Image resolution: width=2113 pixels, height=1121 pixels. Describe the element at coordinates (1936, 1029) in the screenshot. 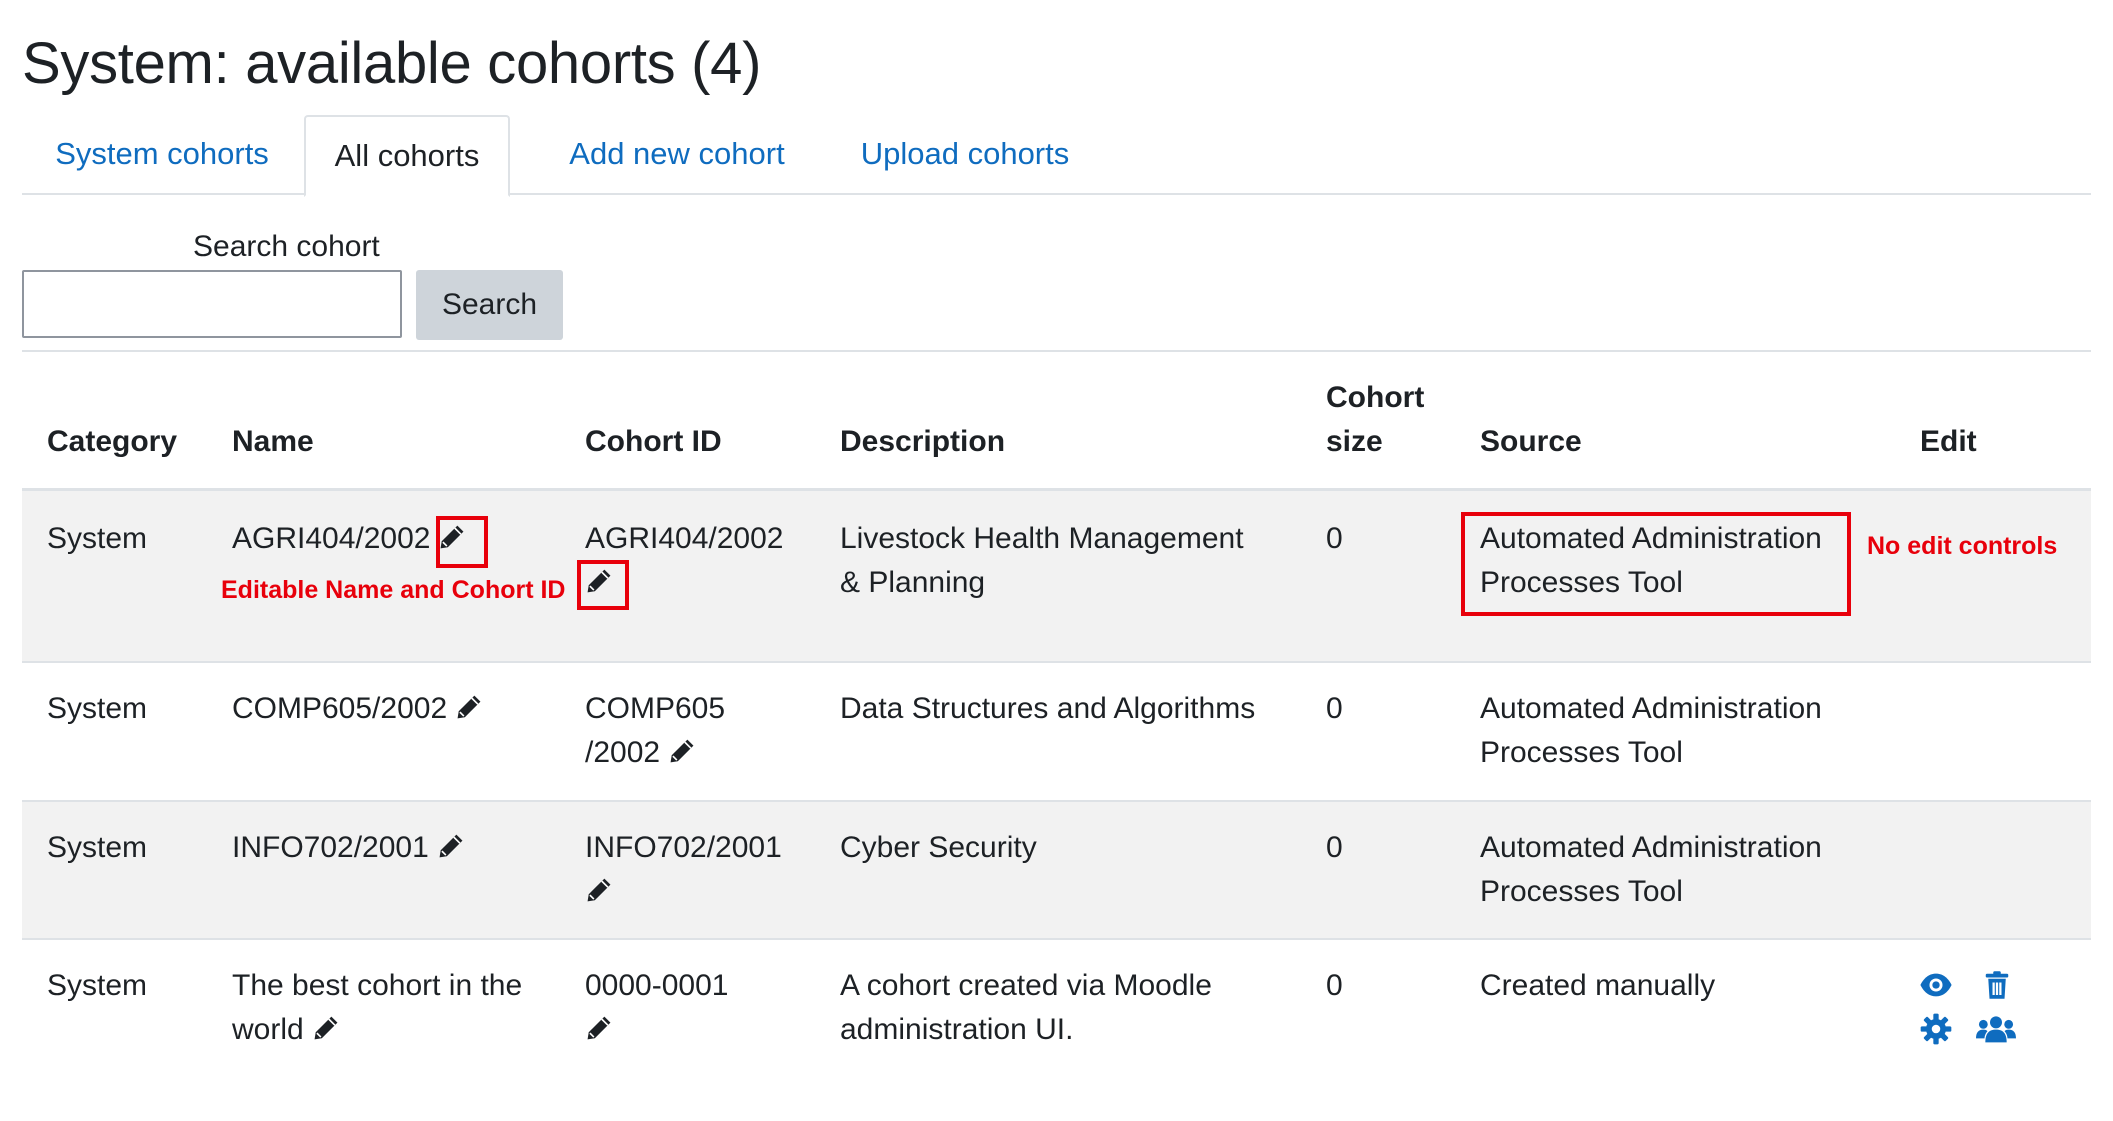

I see `gear-icon` at that location.